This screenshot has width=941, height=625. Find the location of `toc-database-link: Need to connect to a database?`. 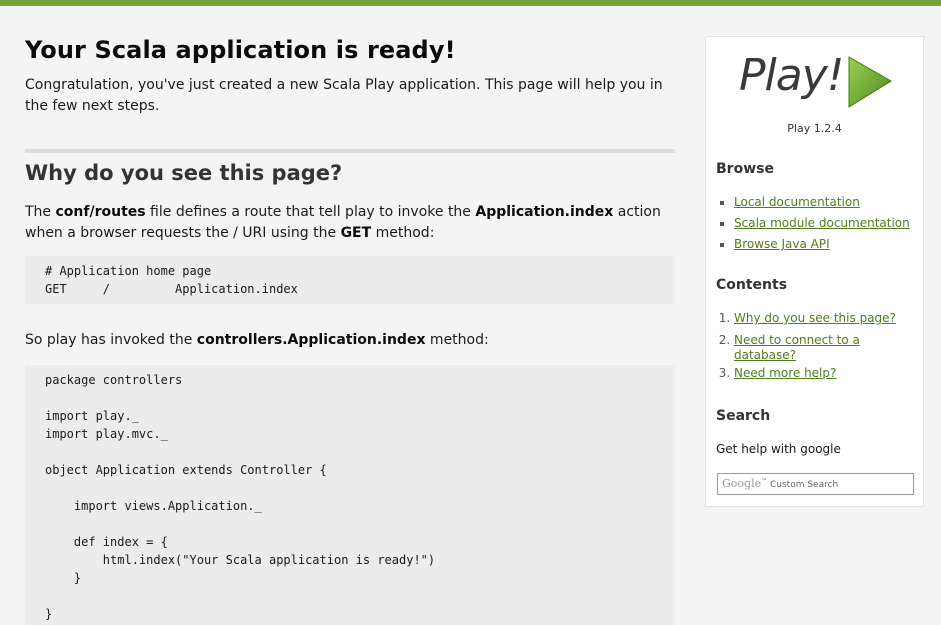

toc-database-link: Need to connect to a database? is located at coordinates (797, 347).